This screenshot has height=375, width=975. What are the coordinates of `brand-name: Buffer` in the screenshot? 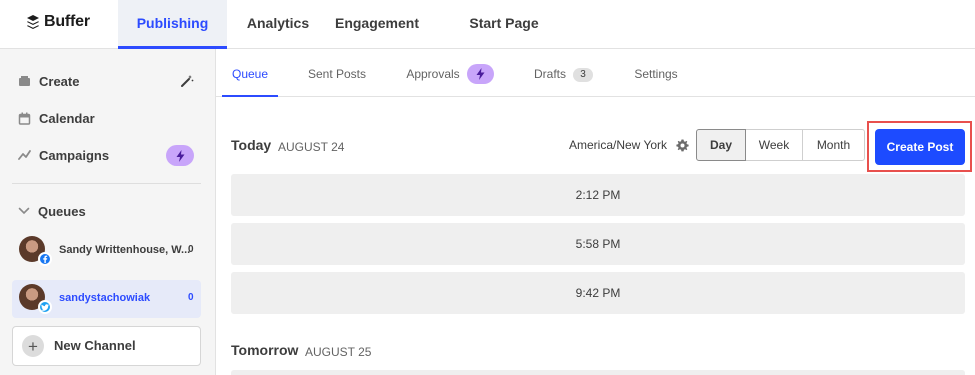 It's located at (67, 21).